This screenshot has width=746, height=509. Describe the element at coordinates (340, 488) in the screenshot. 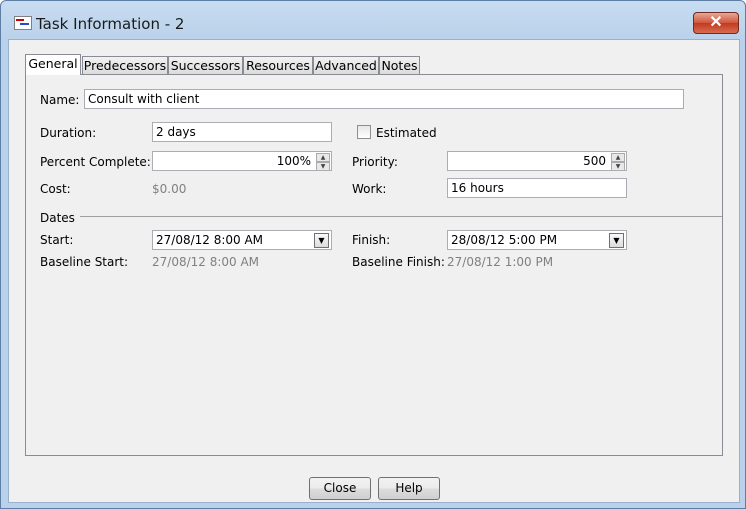

I see `close-button: Close` at that location.